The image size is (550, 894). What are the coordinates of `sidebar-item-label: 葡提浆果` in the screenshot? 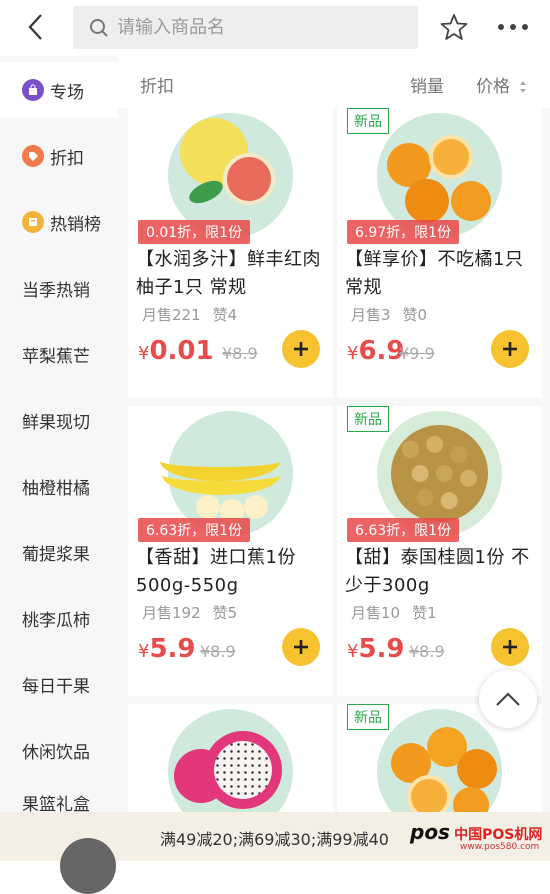 It's located at (56, 554).